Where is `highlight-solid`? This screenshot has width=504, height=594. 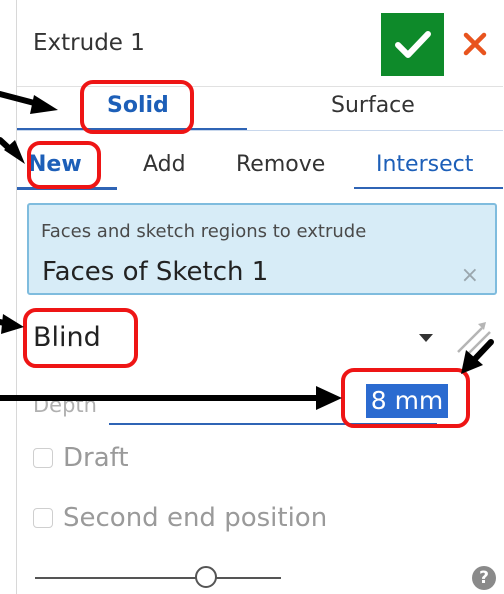 highlight-solid is located at coordinates (137, 107).